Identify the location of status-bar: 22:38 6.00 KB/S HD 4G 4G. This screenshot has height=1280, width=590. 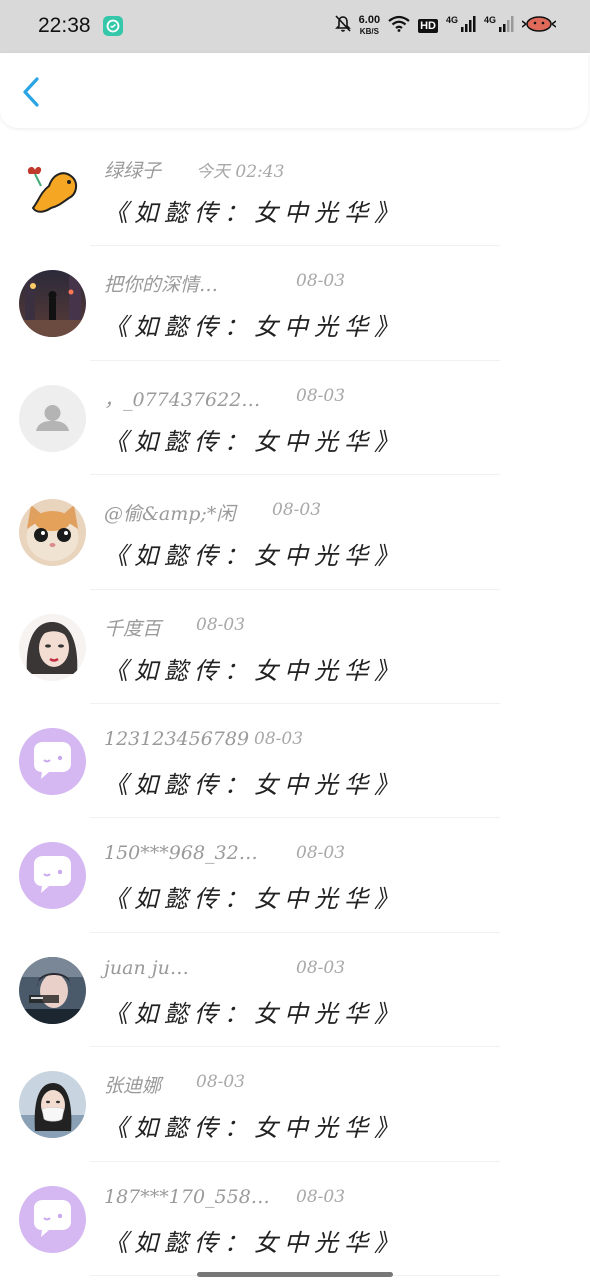
(295, 26).